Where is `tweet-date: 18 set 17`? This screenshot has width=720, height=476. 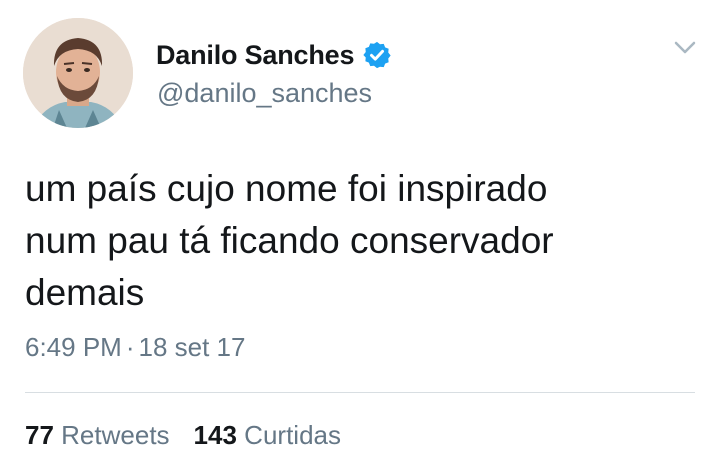 tweet-date: 18 set 17 is located at coordinates (192, 347).